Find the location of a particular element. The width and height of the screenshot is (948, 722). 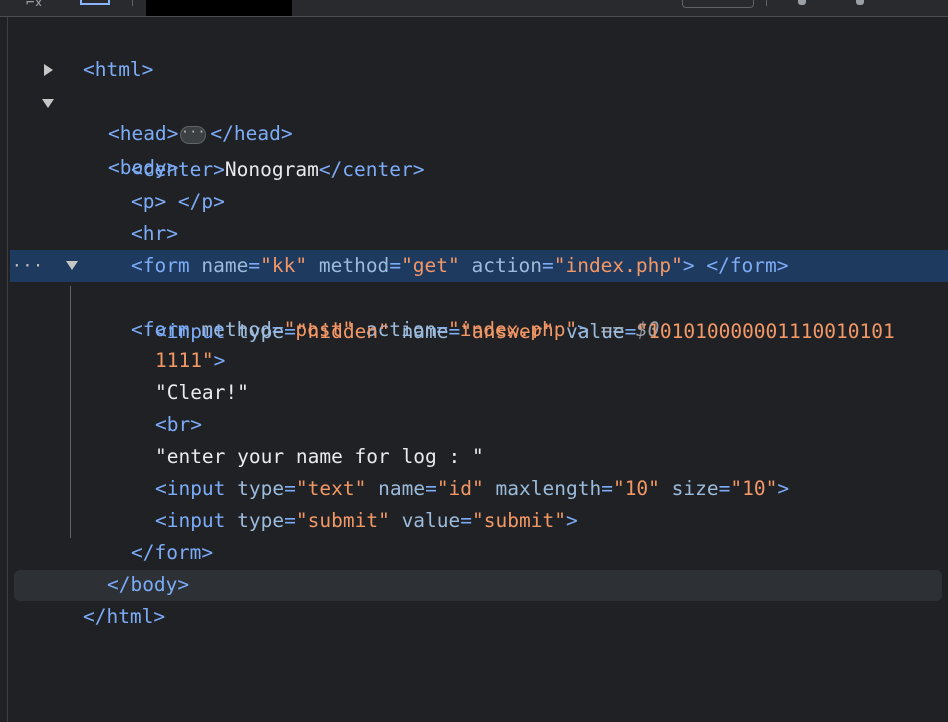

expand-arrow-icon is located at coordinates (48, 70).